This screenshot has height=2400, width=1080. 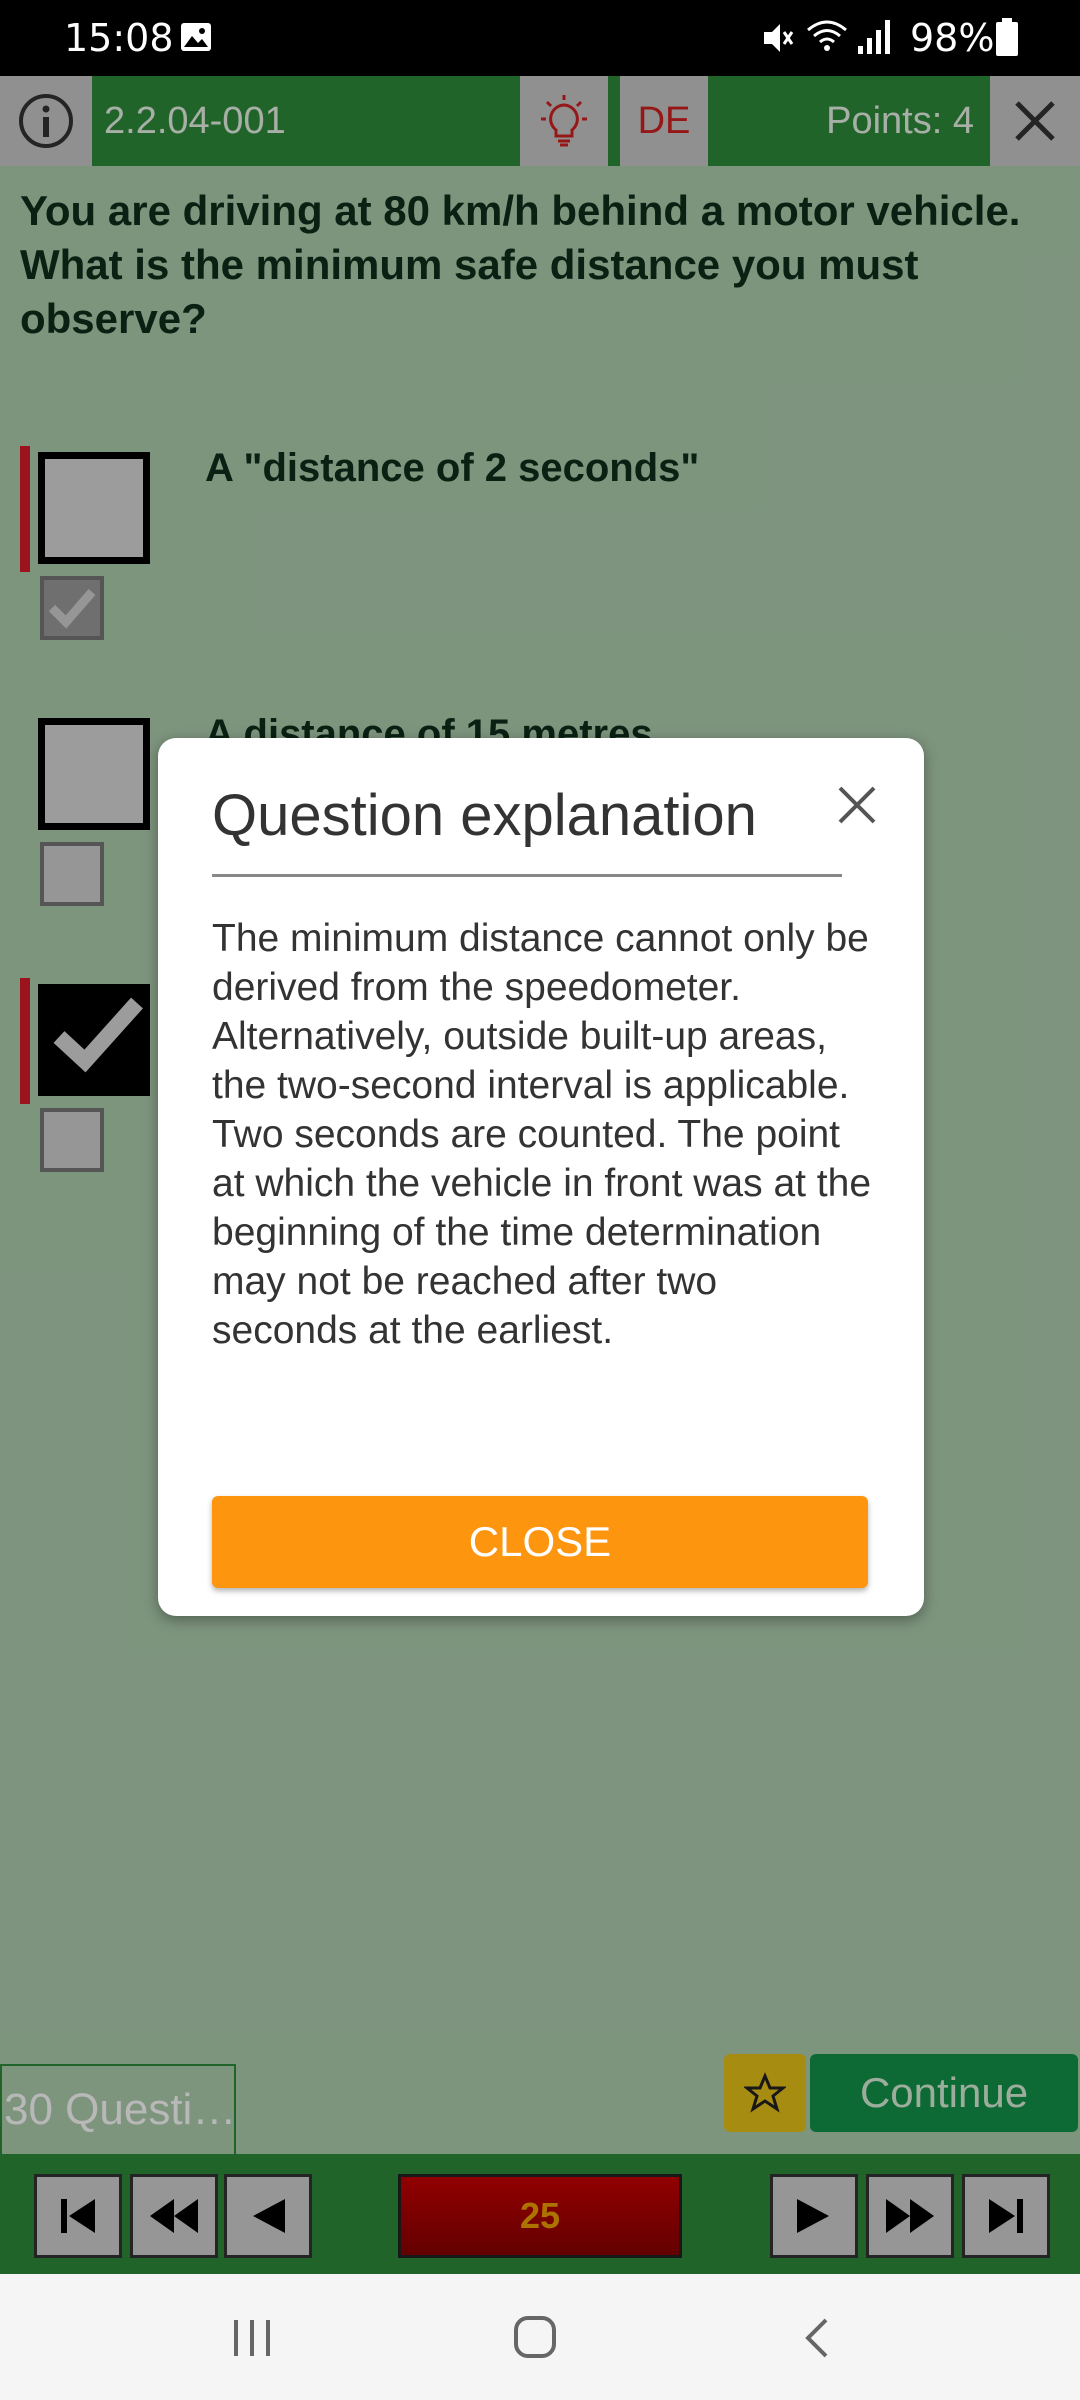 I want to click on home-icon, so click(x=535, y=2337).